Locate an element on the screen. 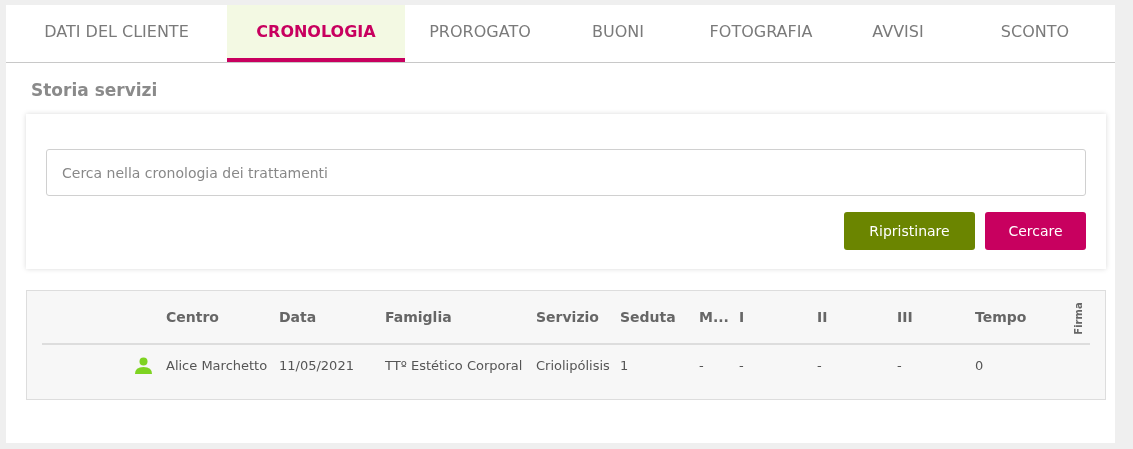  column-header: I is located at coordinates (742, 317).